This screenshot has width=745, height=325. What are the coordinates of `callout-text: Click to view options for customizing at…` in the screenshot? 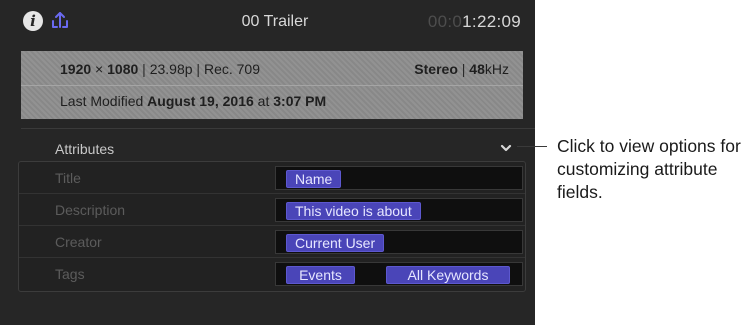 It's located at (649, 169).